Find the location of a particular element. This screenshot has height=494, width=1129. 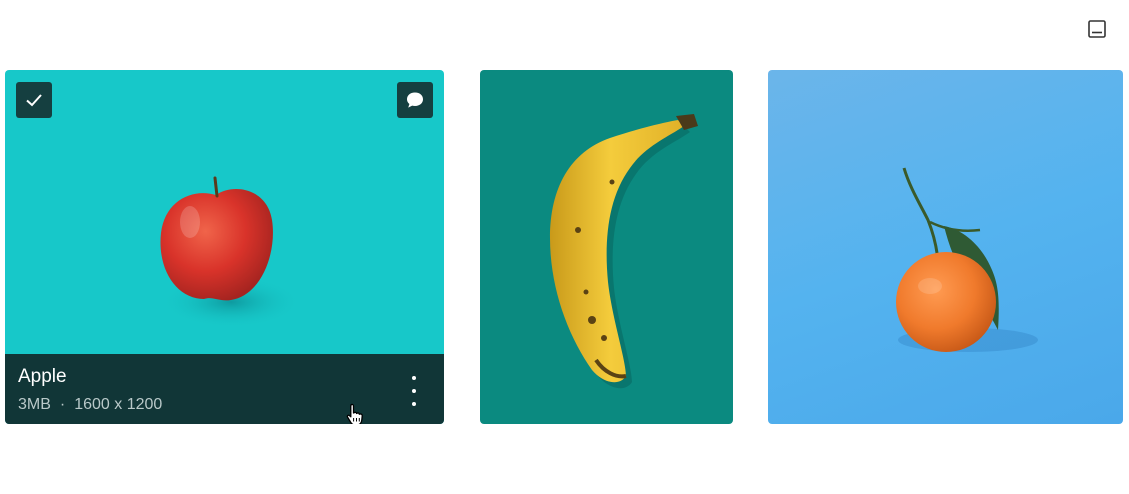

hand-pointer-cursor-icon is located at coordinates (354, 413).